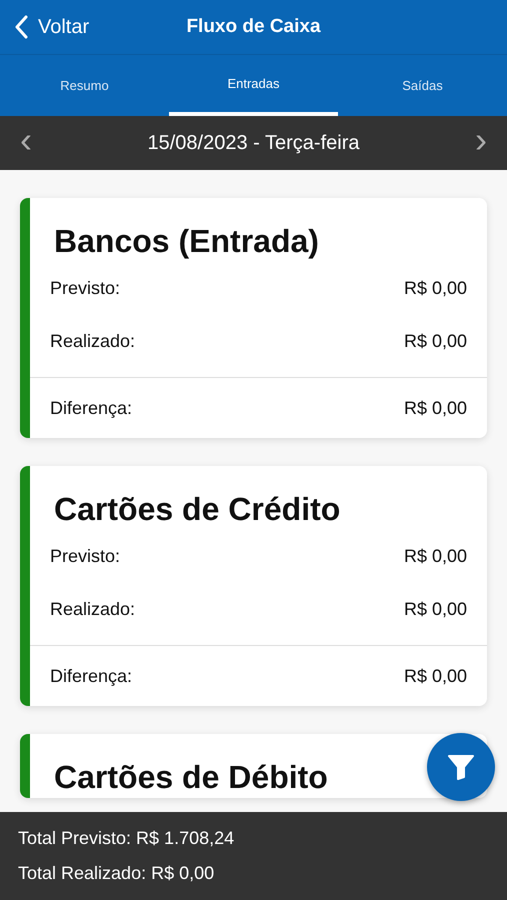  I want to click on card-title: Cartões de Crédito, so click(197, 509).